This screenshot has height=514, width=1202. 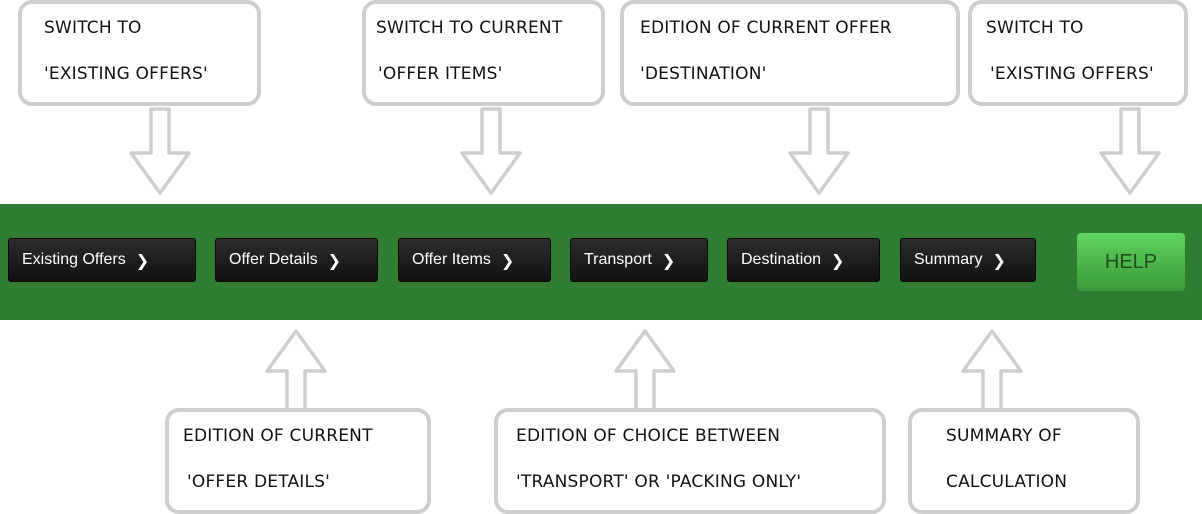 I want to click on callout-destination: EDITION OF CURRENT OFFER 'DESTINATION', so click(x=790, y=53).